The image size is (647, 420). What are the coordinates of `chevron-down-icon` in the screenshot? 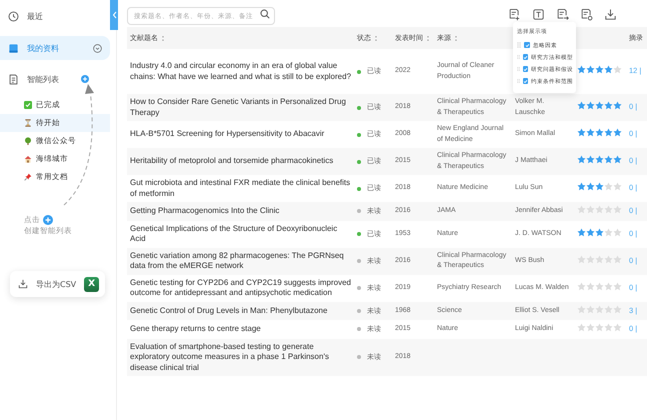 It's located at (97, 48).